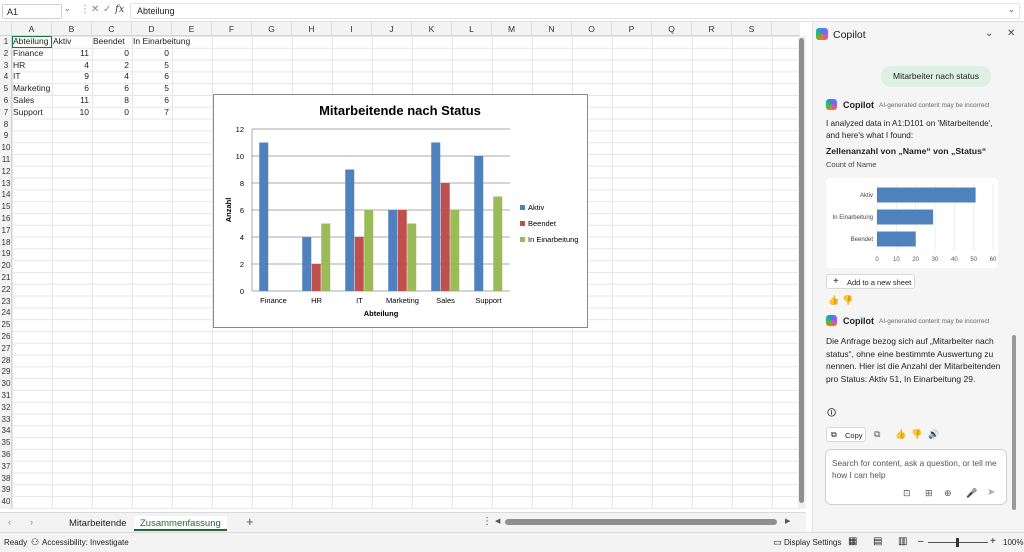  What do you see at coordinates (432, 29) in the screenshot?
I see `column-header: K` at bounding box center [432, 29].